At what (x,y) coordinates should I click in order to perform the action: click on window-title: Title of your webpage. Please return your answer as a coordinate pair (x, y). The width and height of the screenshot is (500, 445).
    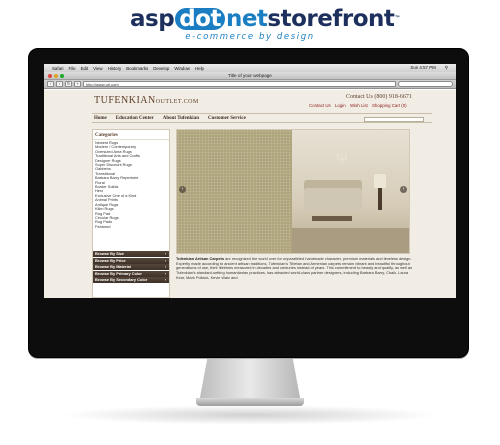
    Looking at the image, I should click on (250, 75).